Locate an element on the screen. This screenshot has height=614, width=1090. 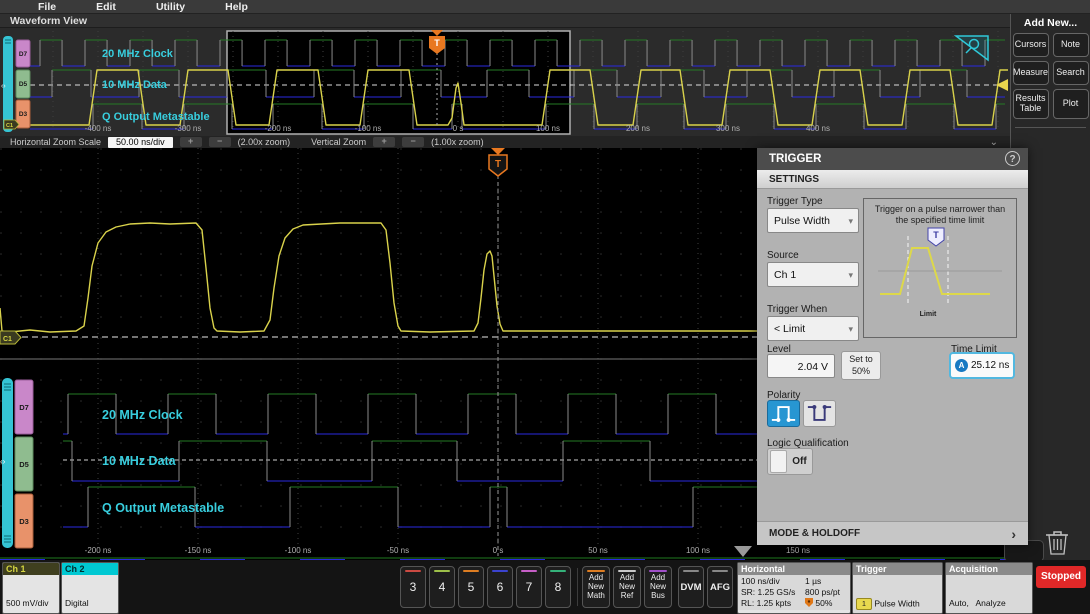
channel-6-button: 6 is located at coordinates (500, 587).